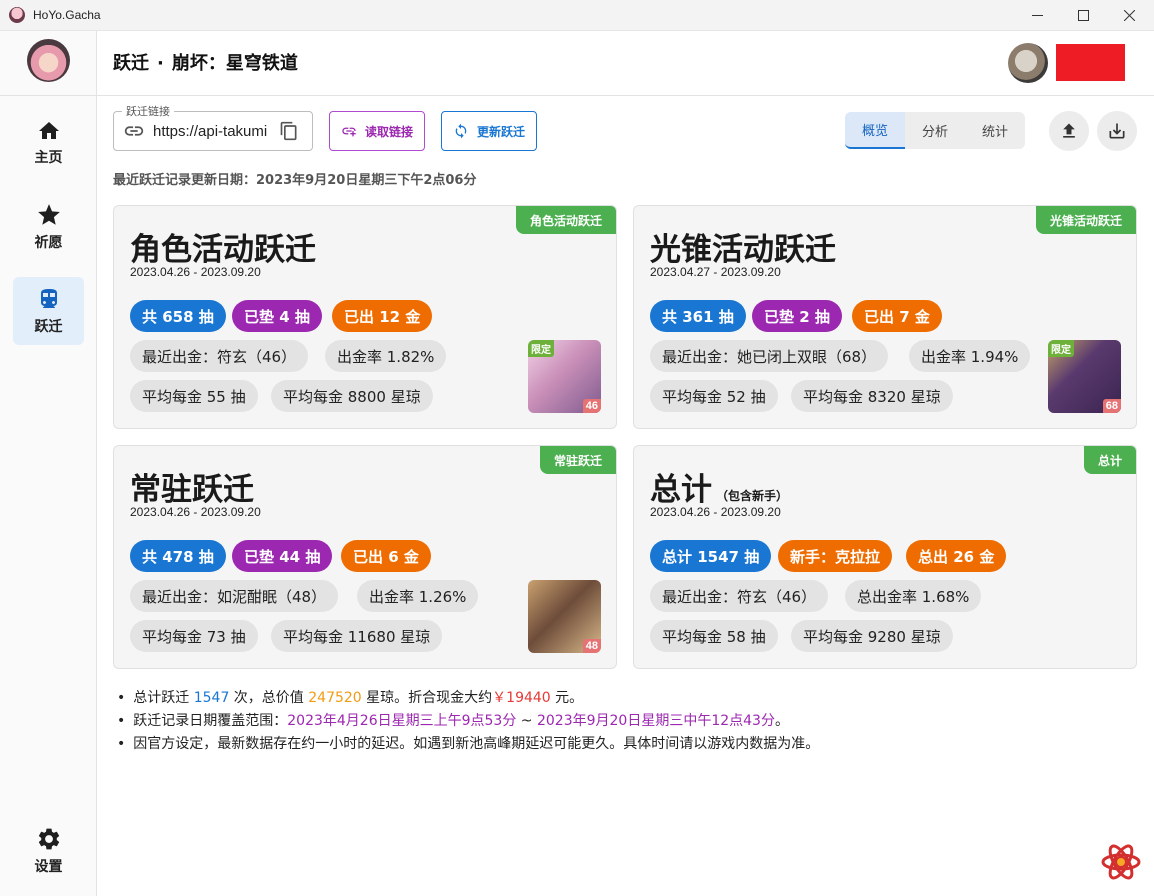 Image resolution: width=1154 pixels, height=896 pixels. Describe the element at coordinates (461, 131) in the screenshot. I see `sync-icon` at that location.